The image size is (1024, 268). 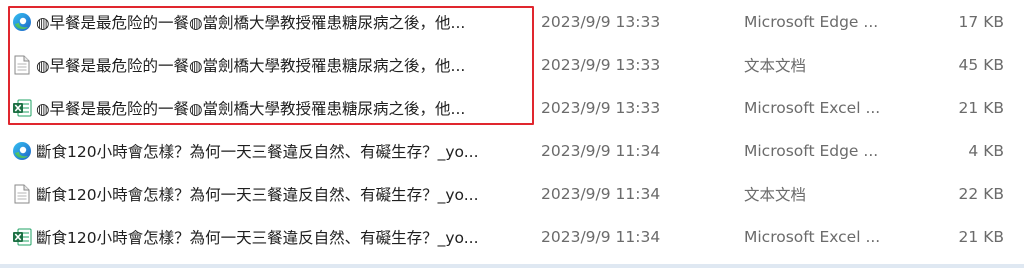 What do you see at coordinates (981, 193) in the screenshot?
I see `file-size: 22 KB` at bounding box center [981, 193].